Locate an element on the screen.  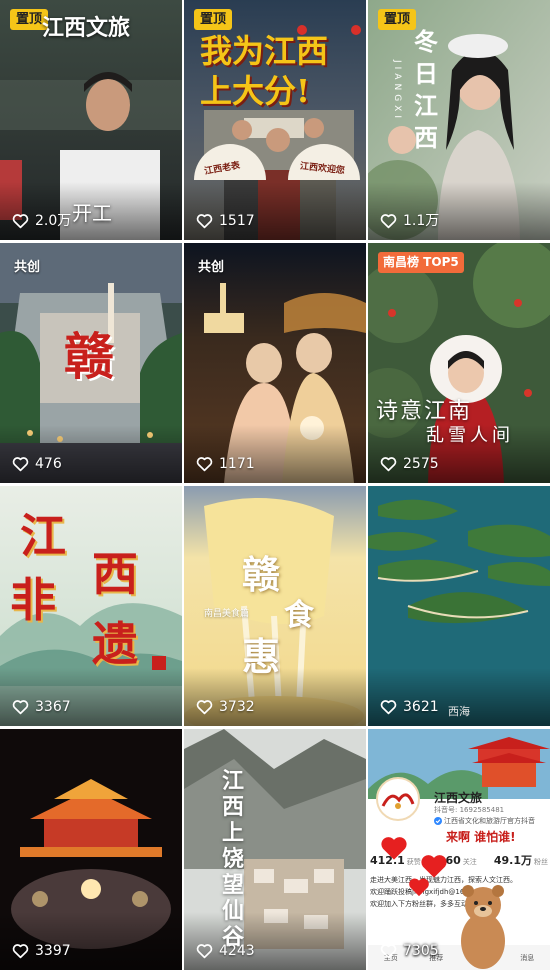
like-count: 2.0万 is located at coordinates (41, 221).